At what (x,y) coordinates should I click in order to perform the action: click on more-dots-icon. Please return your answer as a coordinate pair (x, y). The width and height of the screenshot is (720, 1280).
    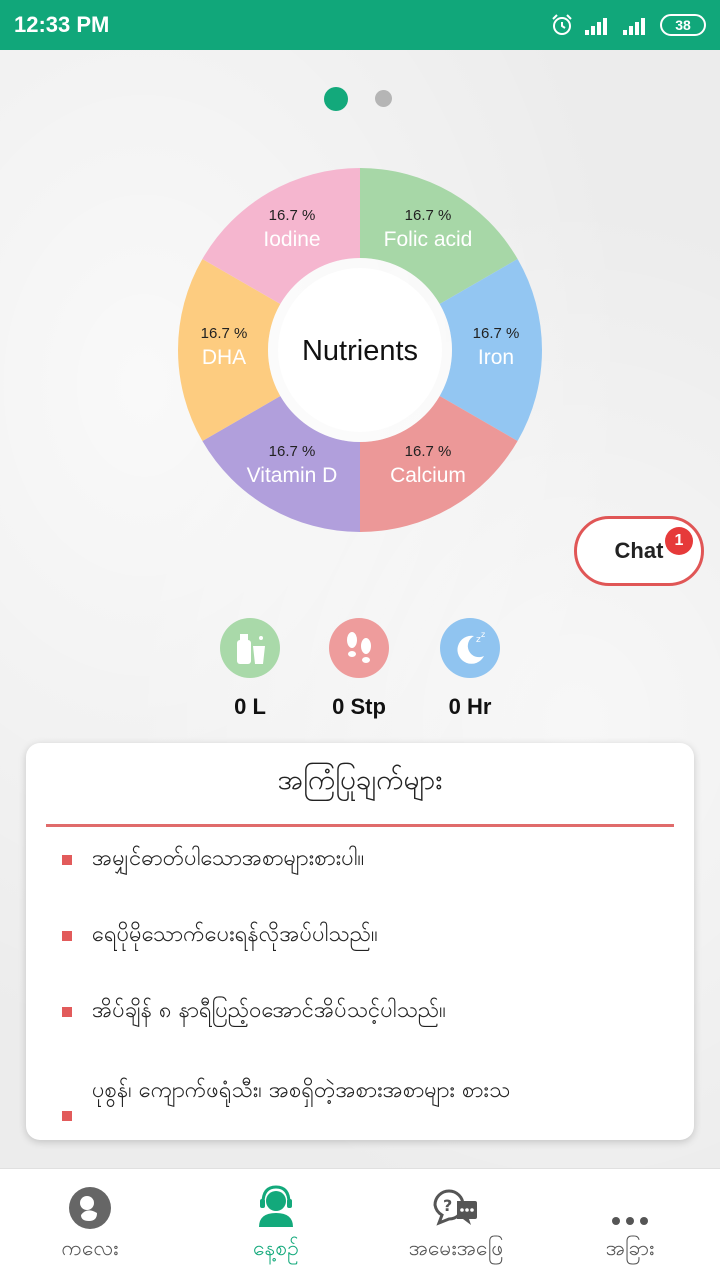
    Looking at the image, I should click on (630, 1221).